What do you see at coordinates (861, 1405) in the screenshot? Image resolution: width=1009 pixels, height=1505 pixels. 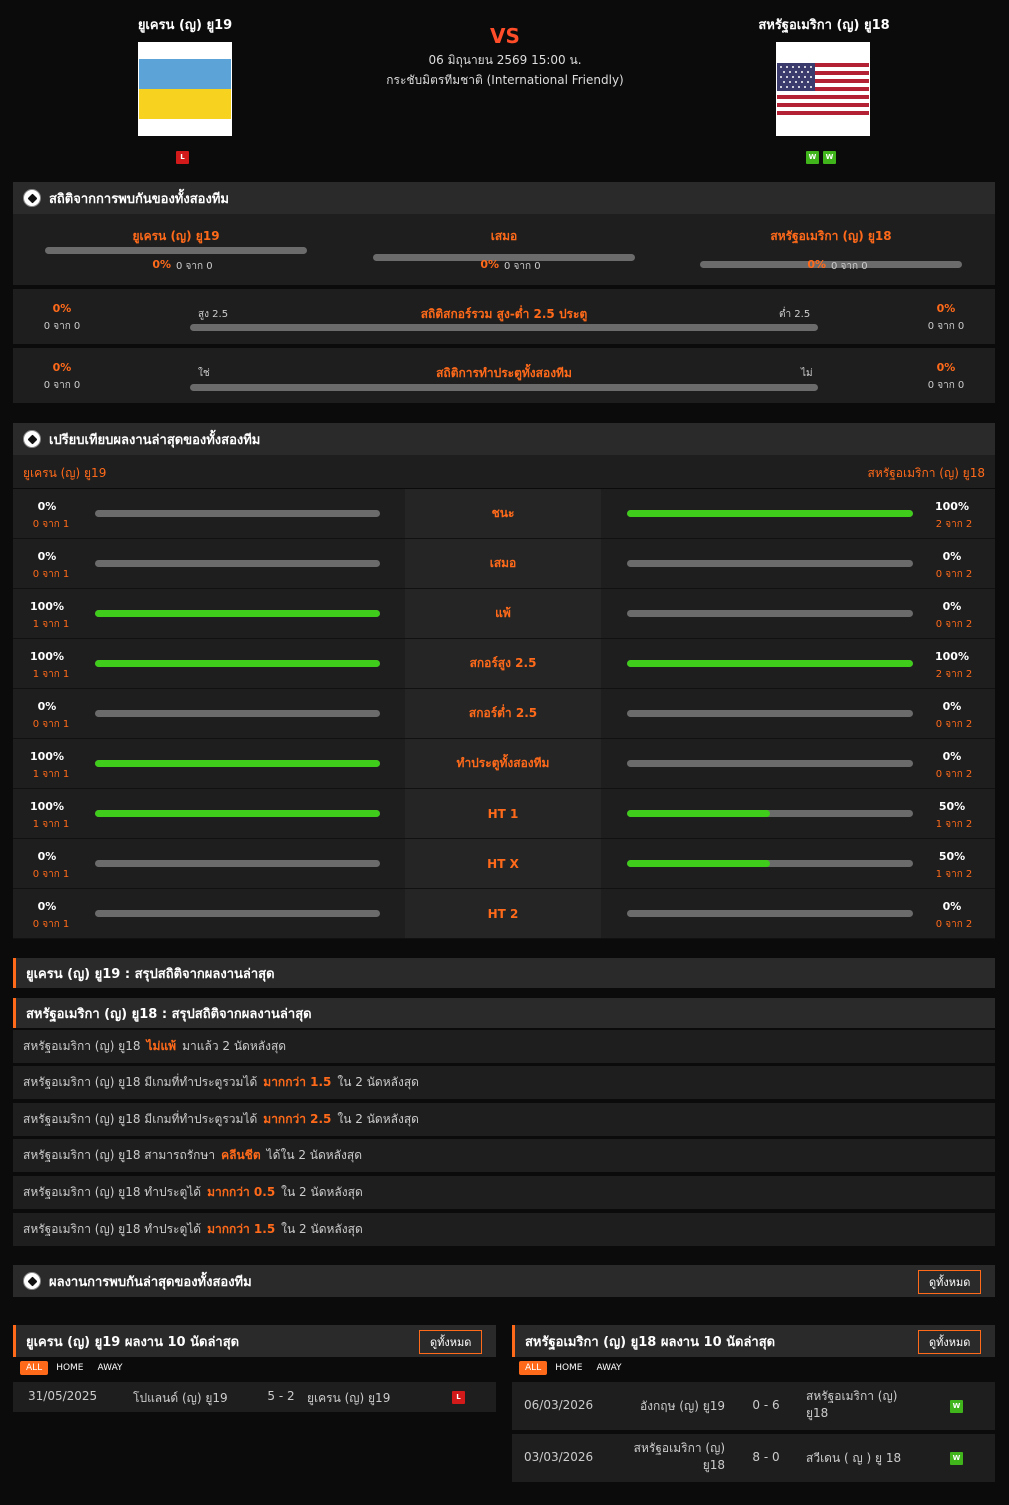 I see `match-away-team: สหรัฐอเมริกา (ญ) ยู18` at bounding box center [861, 1405].